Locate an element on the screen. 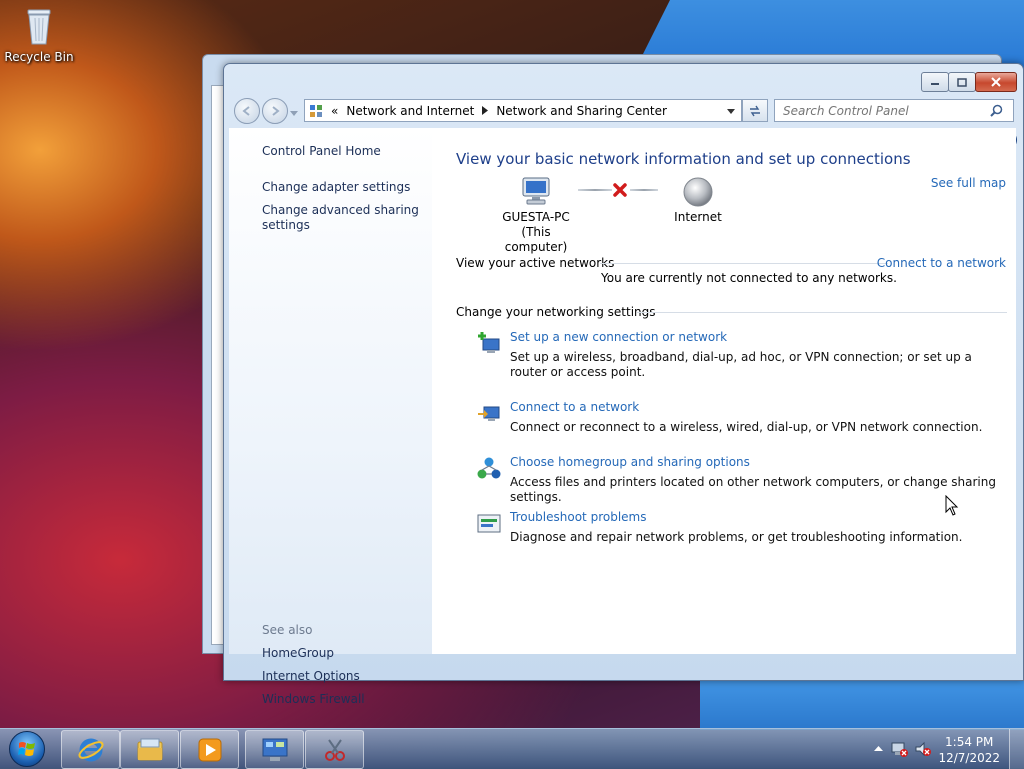  recycle-bin-desktop-icon: Recycle Bin is located at coordinates (39, 35).